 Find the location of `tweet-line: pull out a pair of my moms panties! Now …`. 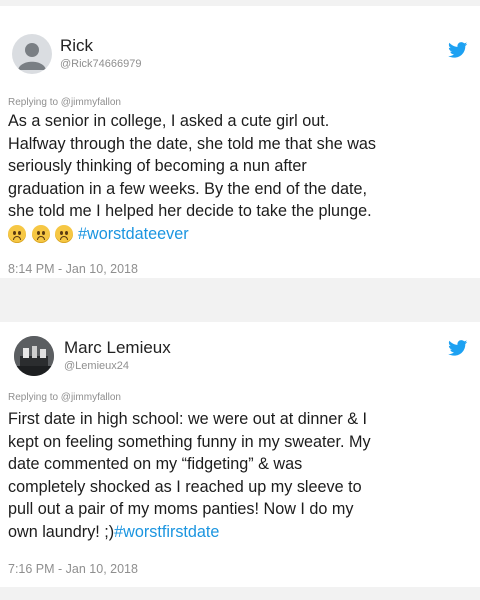

tweet-line: pull out a pair of my moms panties! Now … is located at coordinates (181, 509).